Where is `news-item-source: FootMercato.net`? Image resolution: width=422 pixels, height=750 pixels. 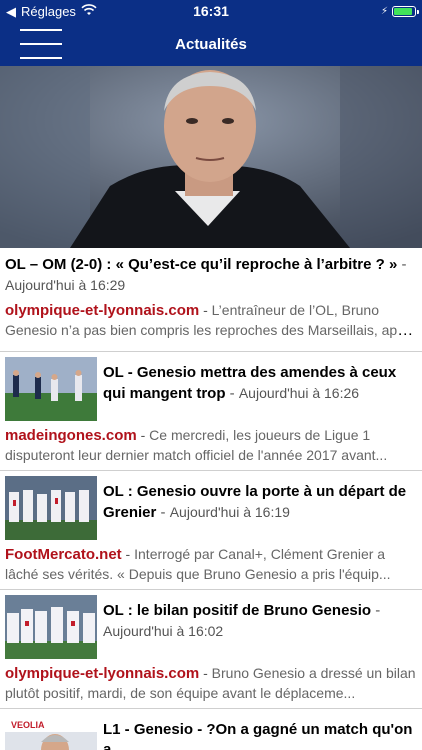
news-item-source: FootMercato.net is located at coordinates (63, 554).